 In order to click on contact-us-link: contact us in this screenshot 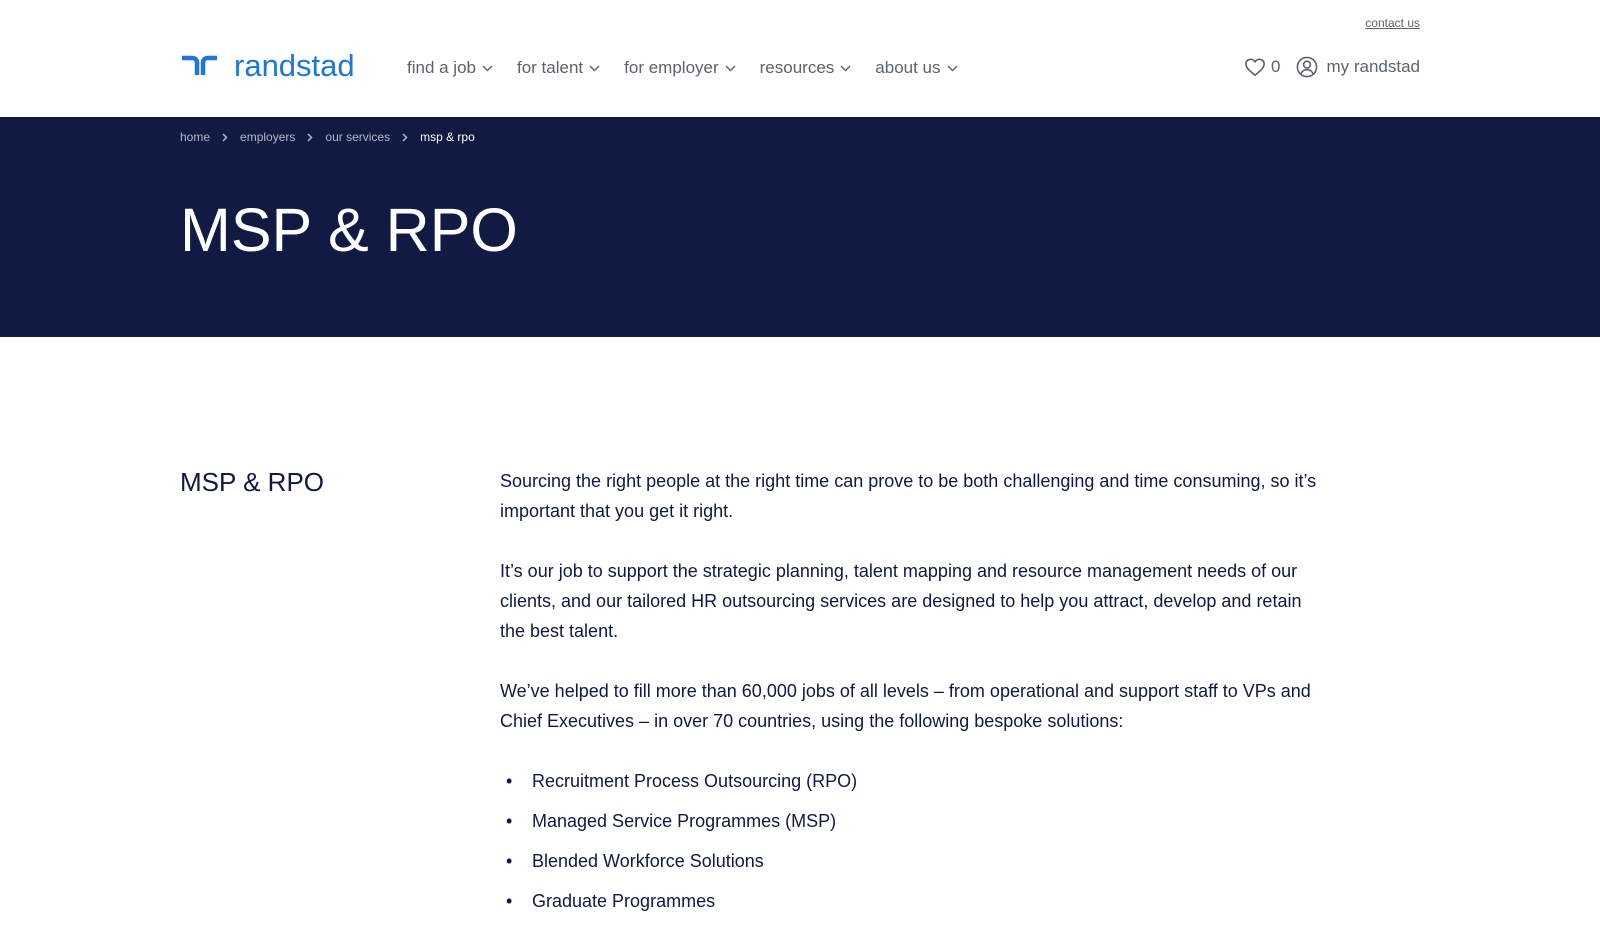, I will do `click(1392, 23)`.